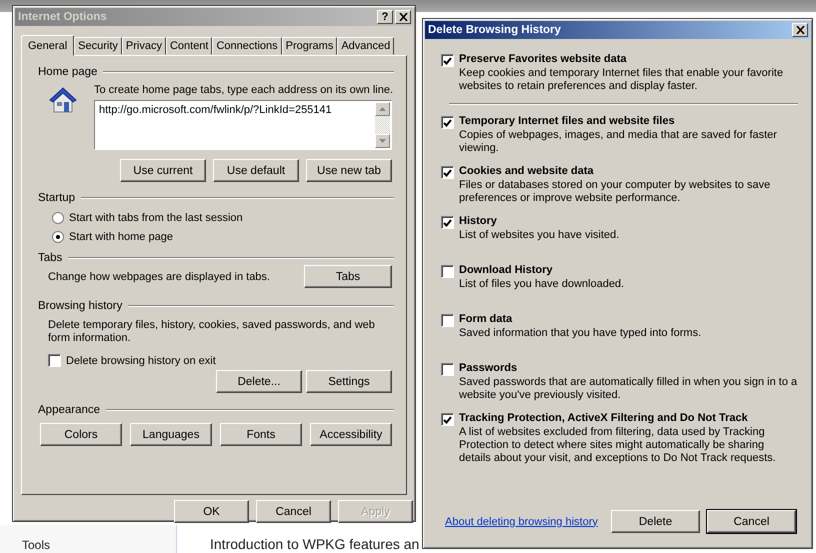 This screenshot has width=816, height=553. What do you see at coordinates (506, 270) in the screenshot?
I see `option-title: Download History` at bounding box center [506, 270].